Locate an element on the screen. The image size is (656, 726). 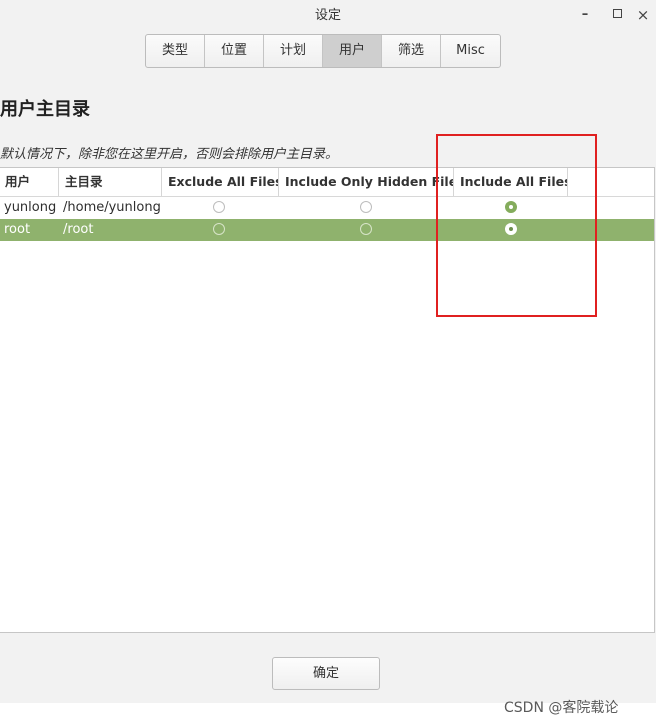
minimize-button: – is located at coordinates (585, 15).